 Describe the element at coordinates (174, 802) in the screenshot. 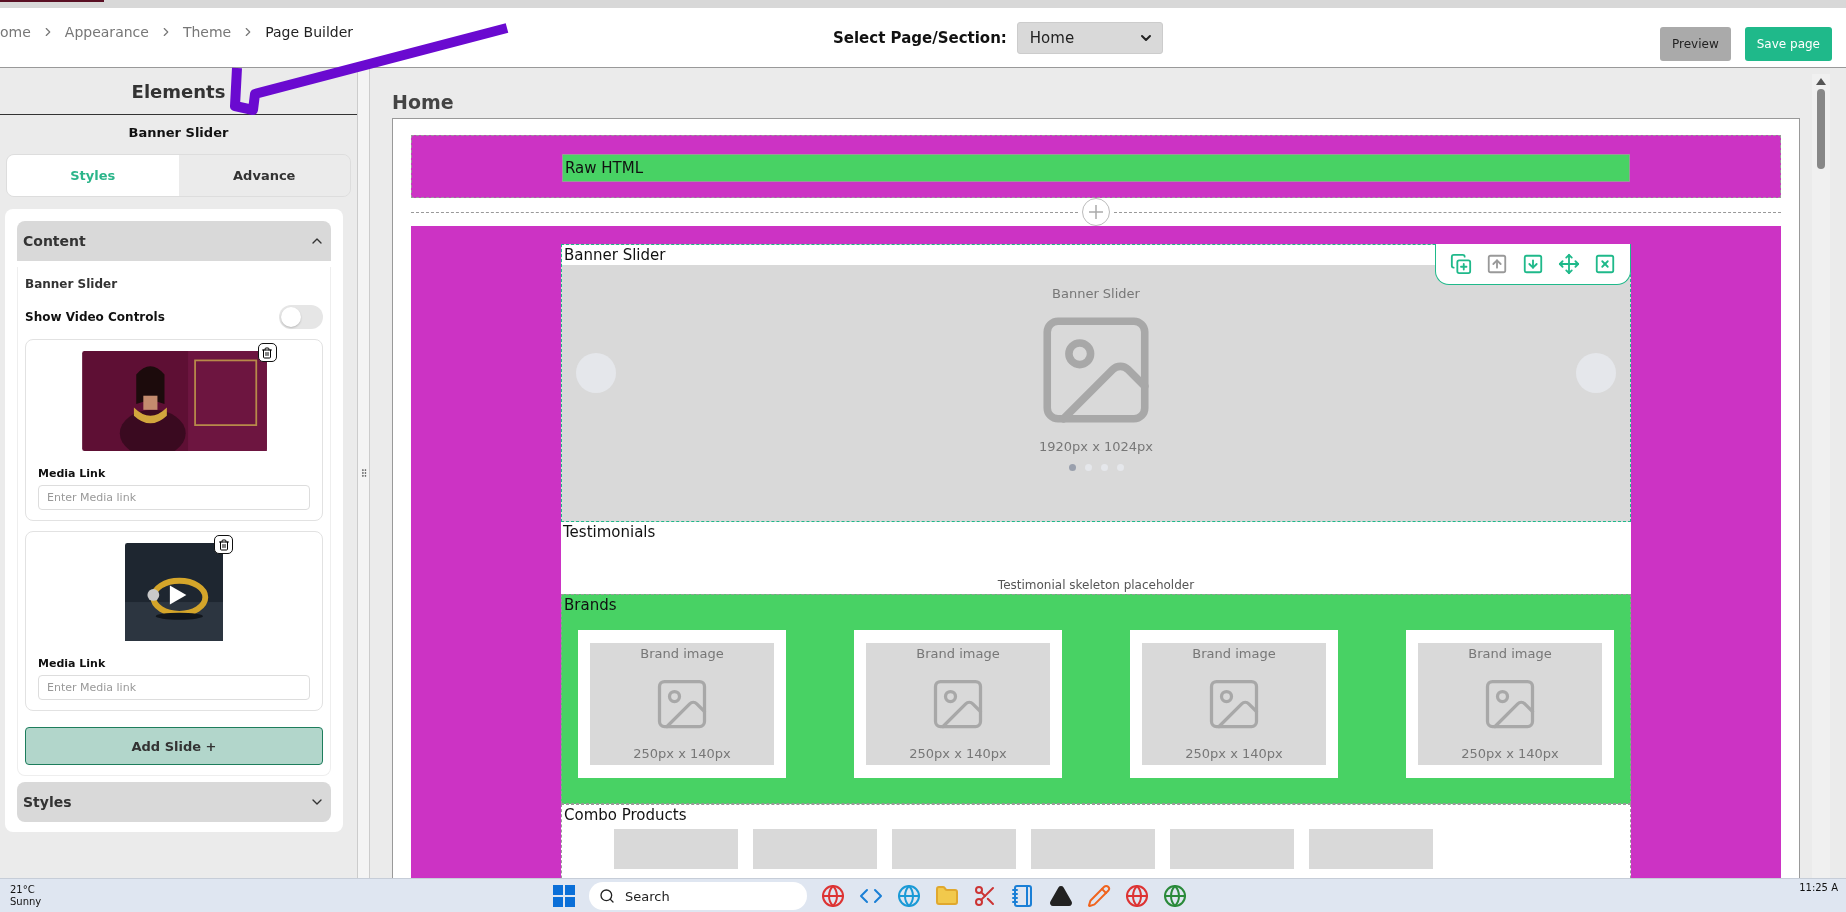

I see `accordion-header: Styles` at that location.